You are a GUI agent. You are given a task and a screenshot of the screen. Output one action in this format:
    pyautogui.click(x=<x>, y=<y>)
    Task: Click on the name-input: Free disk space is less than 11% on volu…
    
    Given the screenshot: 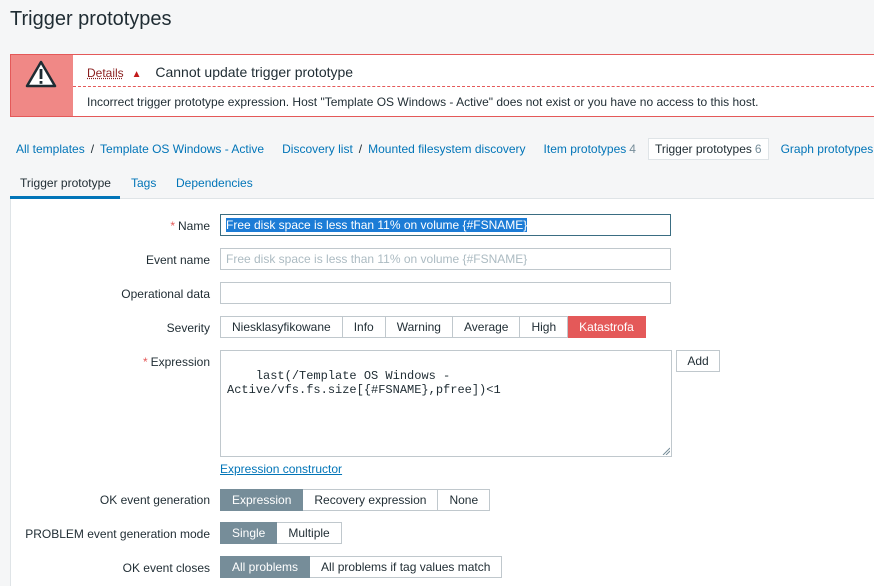 What is the action you would take?
    pyautogui.click(x=445, y=225)
    